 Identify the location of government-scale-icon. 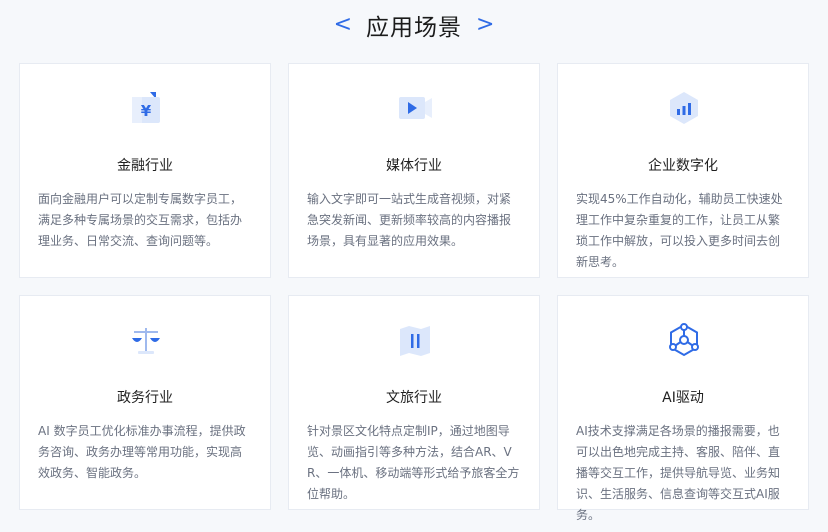
(146, 340).